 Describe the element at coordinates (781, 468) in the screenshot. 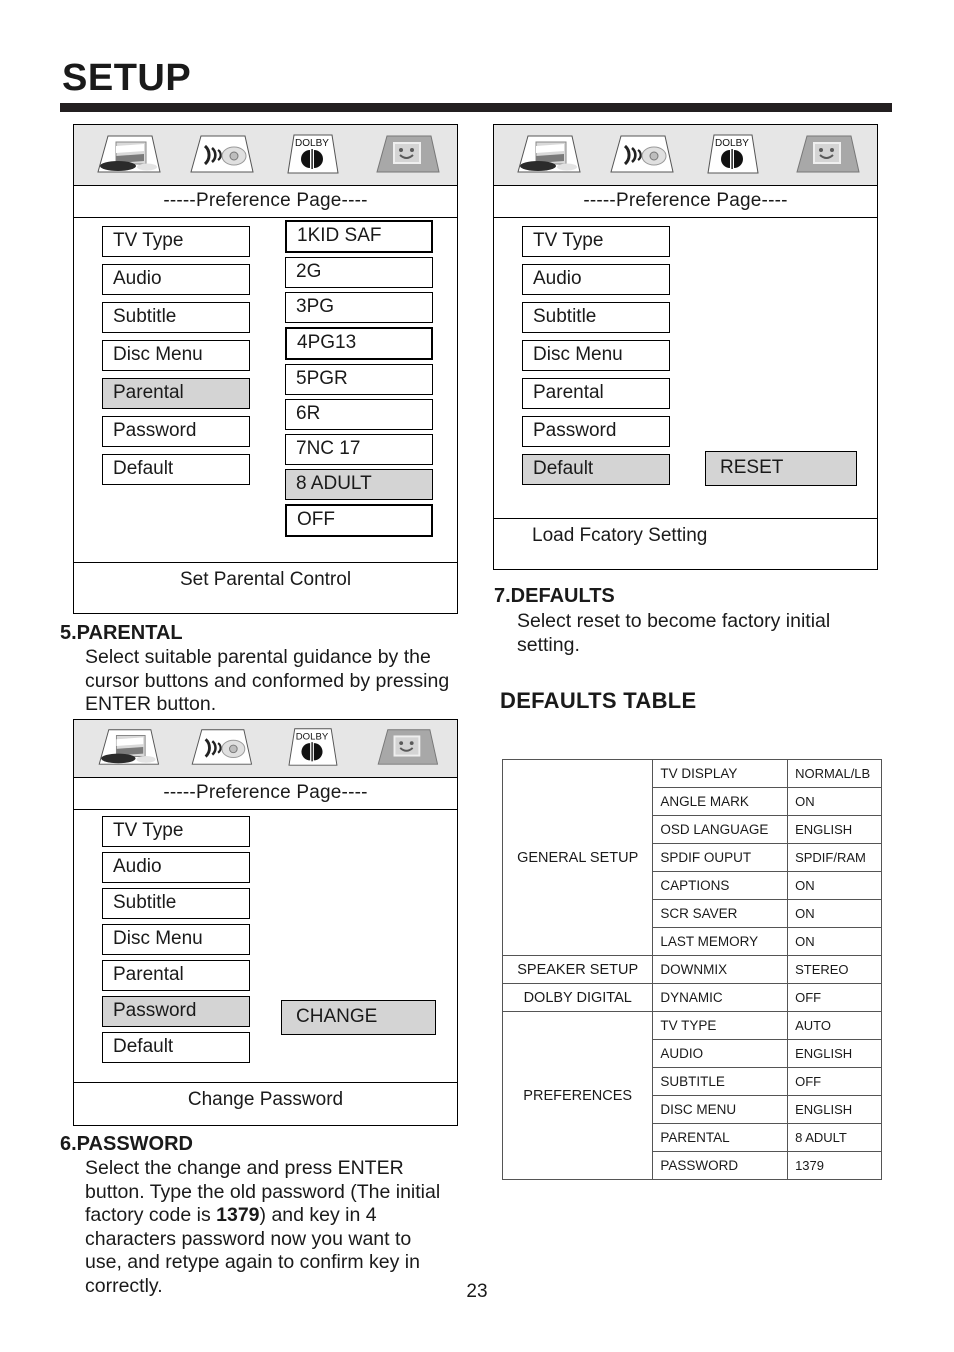

I see `reset-button: RESET` at that location.